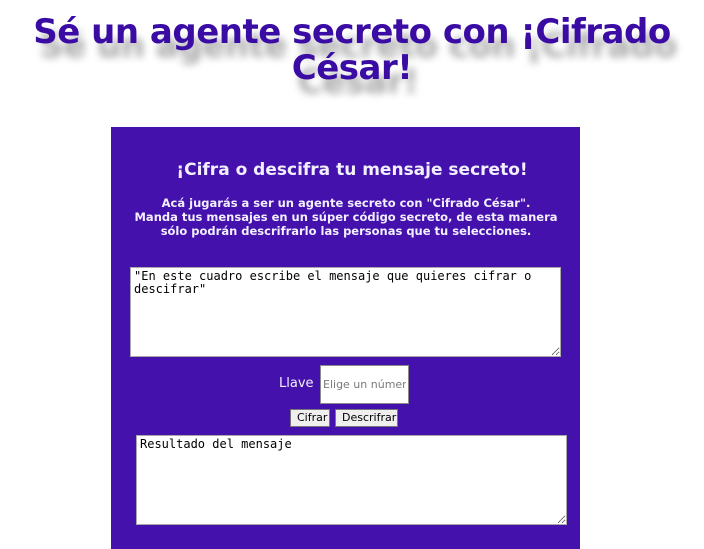  Describe the element at coordinates (352, 50) in the screenshot. I see `page-title: Sé un agente secreto con ¡Cifrado César!` at that location.